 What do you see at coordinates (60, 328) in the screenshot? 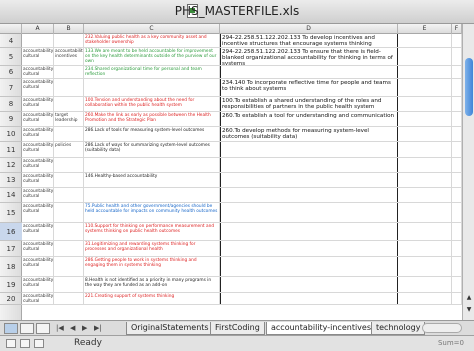
I see `first-sheet-arrow-icon: |◀` at bounding box center [60, 328].